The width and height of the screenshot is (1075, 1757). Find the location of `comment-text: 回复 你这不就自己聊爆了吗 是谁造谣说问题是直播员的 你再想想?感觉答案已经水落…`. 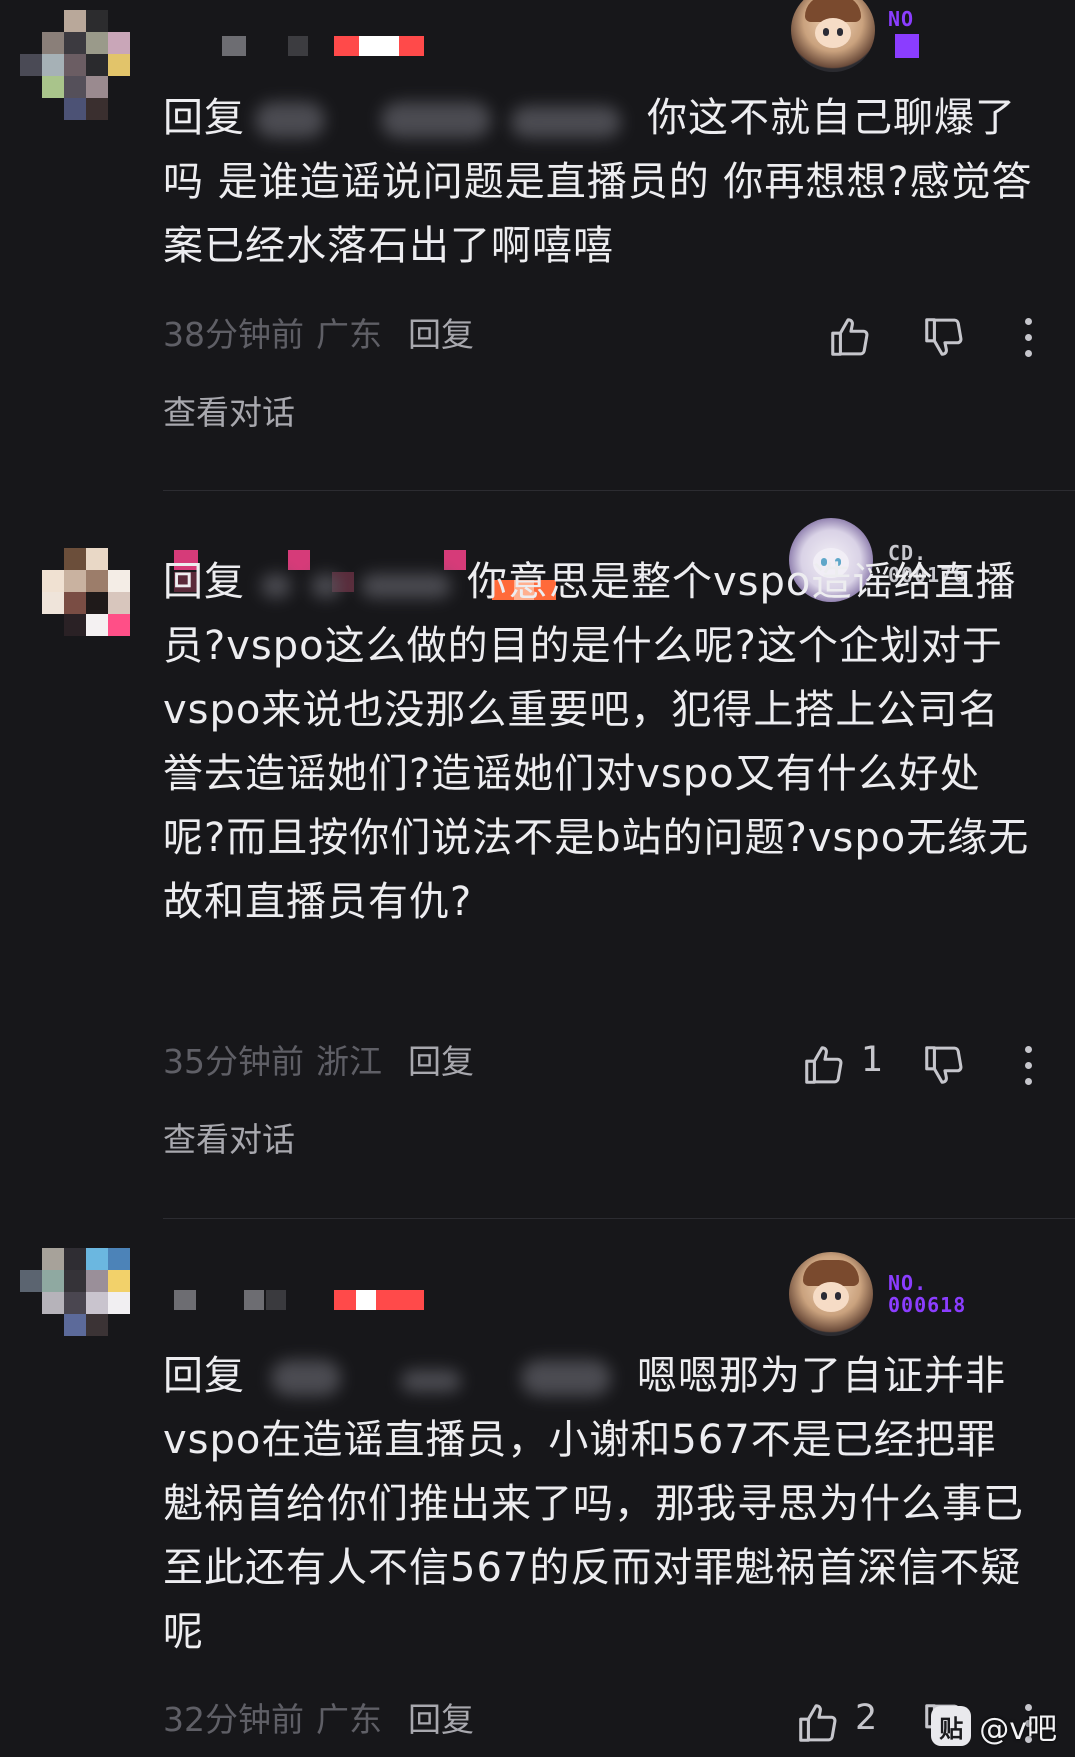

comment-text: 回复 你这不就自己聊爆了吗 是谁造谣说问题是直播员的 你再想想?感觉答案已经水落… is located at coordinates (598, 182).